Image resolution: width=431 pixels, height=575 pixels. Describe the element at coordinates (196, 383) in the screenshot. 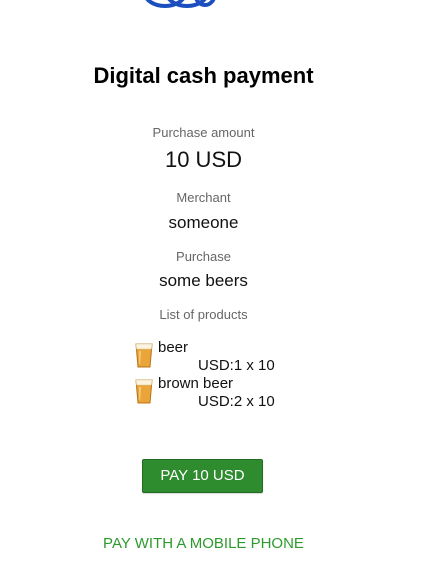

I see `product-name: brown beer` at that location.